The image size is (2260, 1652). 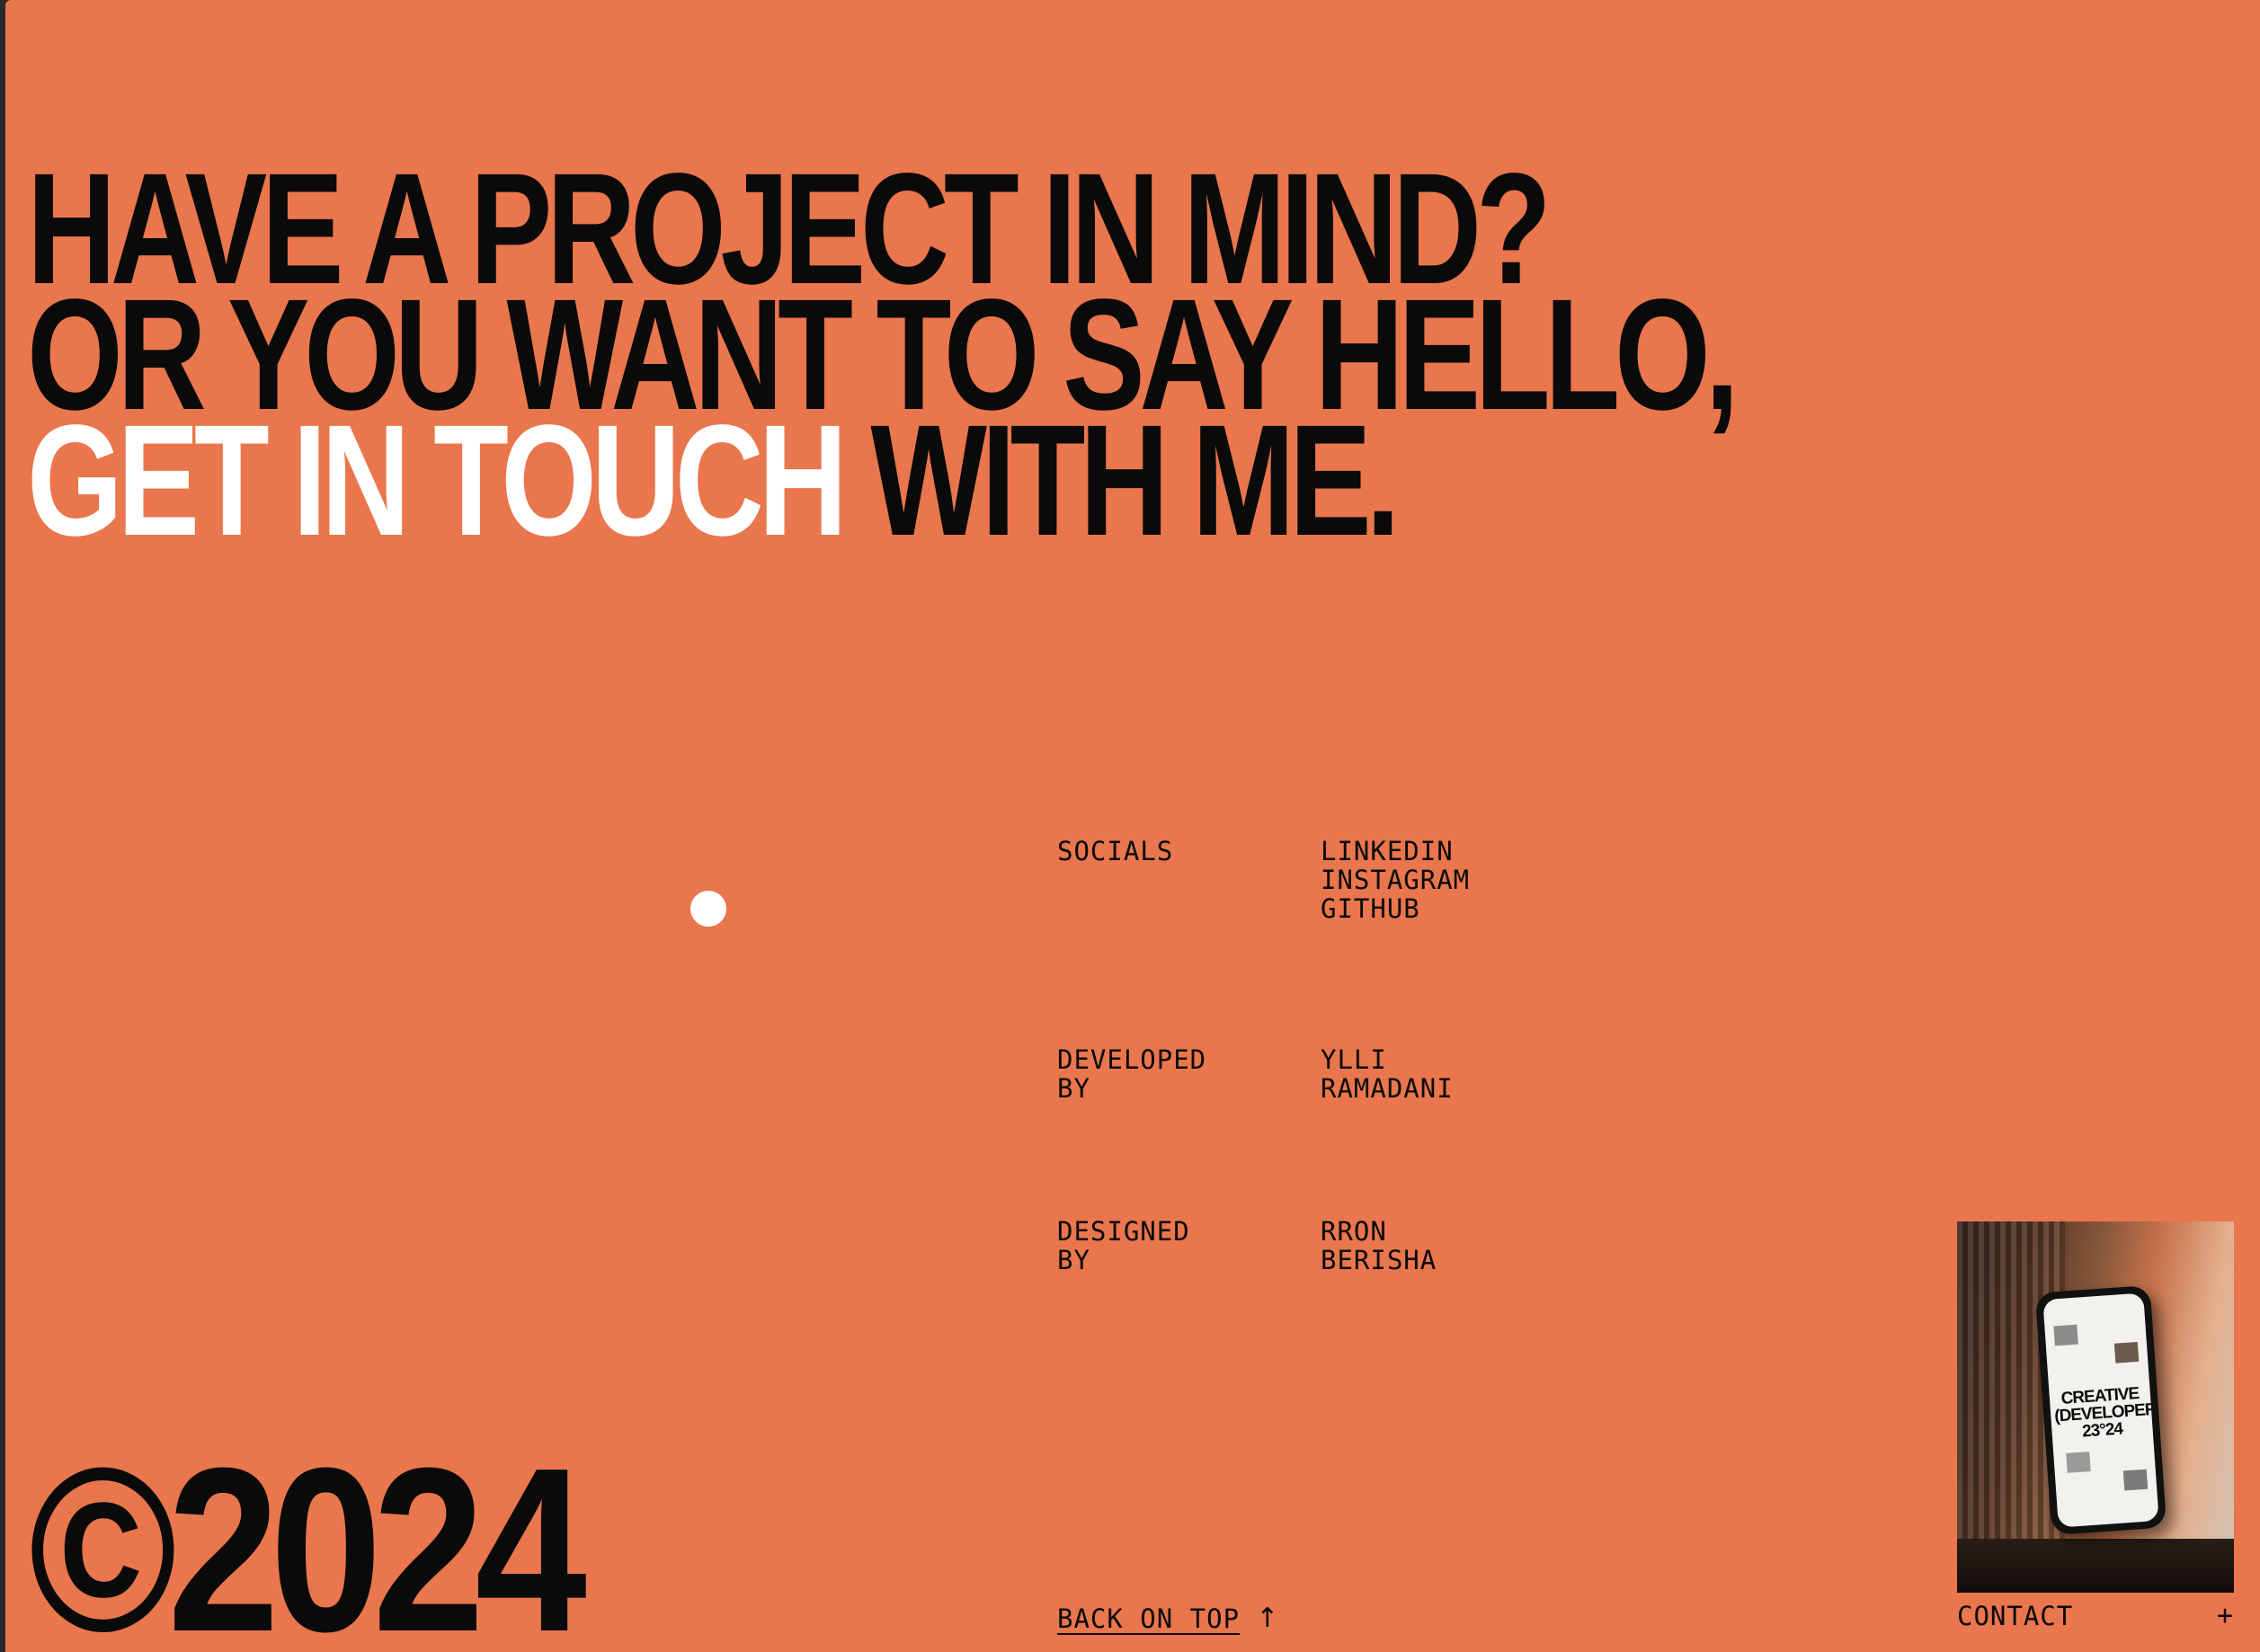 I want to click on developed-by-label: DEVELOPED BY, so click(x=1174, y=1074).